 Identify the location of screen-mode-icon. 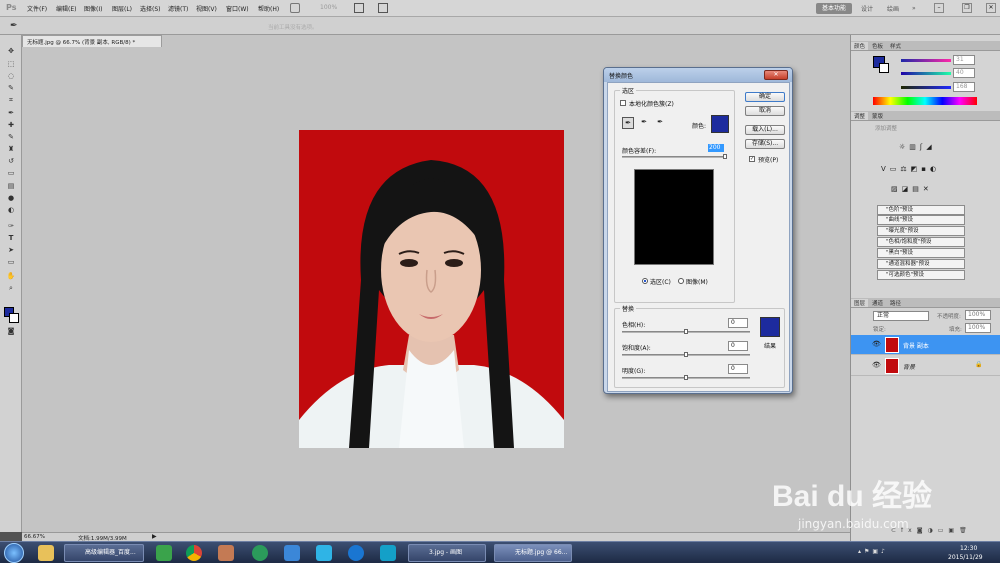
(383, 8).